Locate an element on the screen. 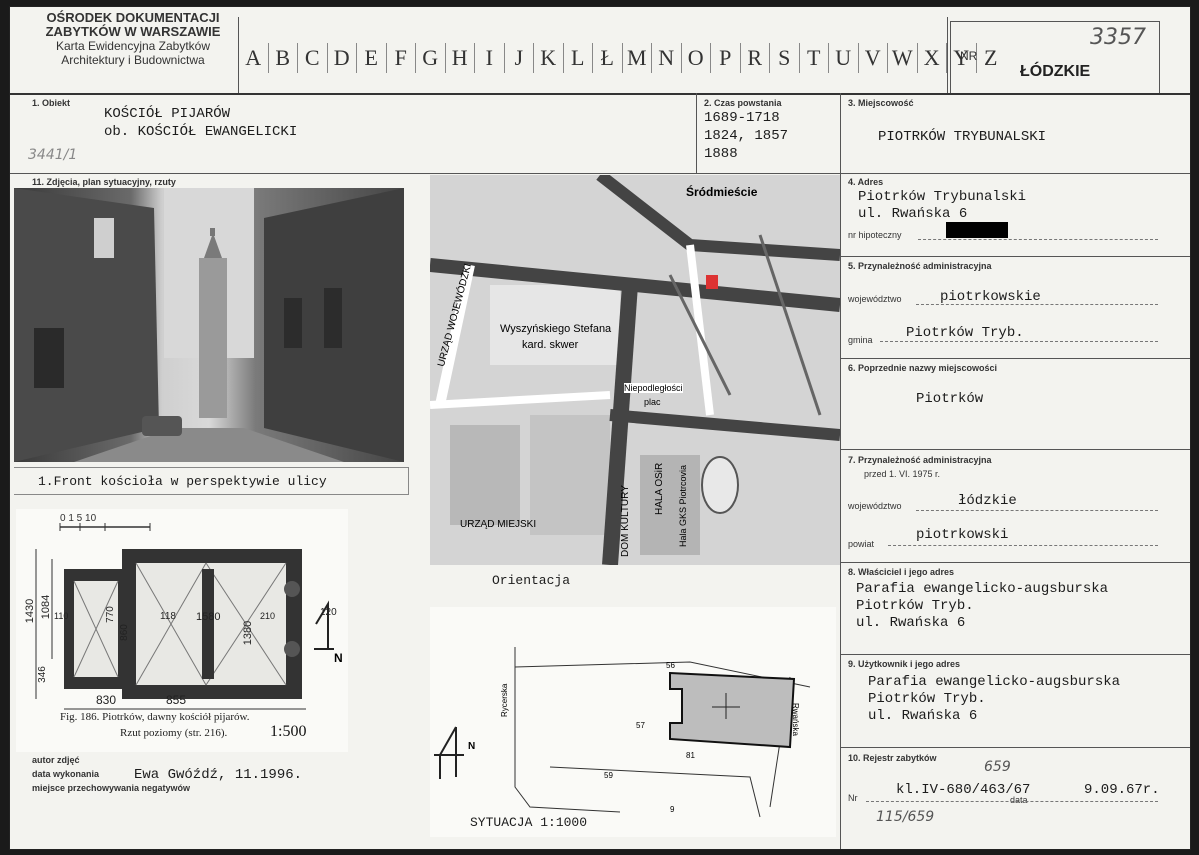 Image resolution: width=1199 pixels, height=855 pixels. author-value: Ewa Gwóźdź, 11.1996. is located at coordinates (218, 775).